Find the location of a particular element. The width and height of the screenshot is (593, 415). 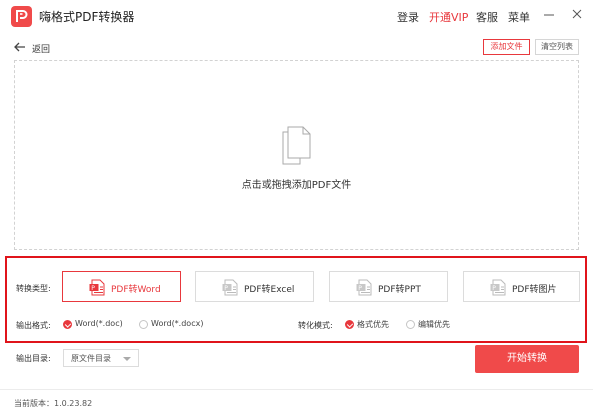

drop-hint: 点击或拖拽添加PDF文件 is located at coordinates (296, 185).